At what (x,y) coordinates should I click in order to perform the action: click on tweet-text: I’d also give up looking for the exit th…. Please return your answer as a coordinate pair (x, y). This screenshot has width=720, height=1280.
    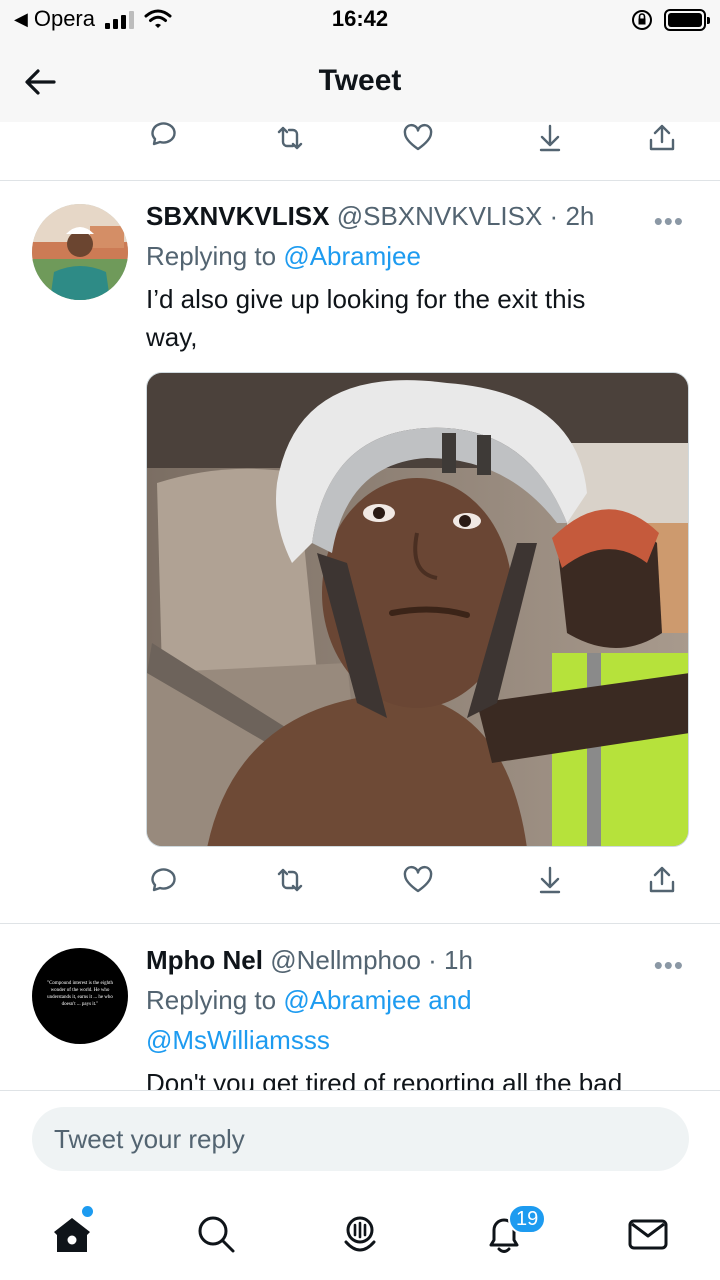
    Looking at the image, I should click on (418, 318).